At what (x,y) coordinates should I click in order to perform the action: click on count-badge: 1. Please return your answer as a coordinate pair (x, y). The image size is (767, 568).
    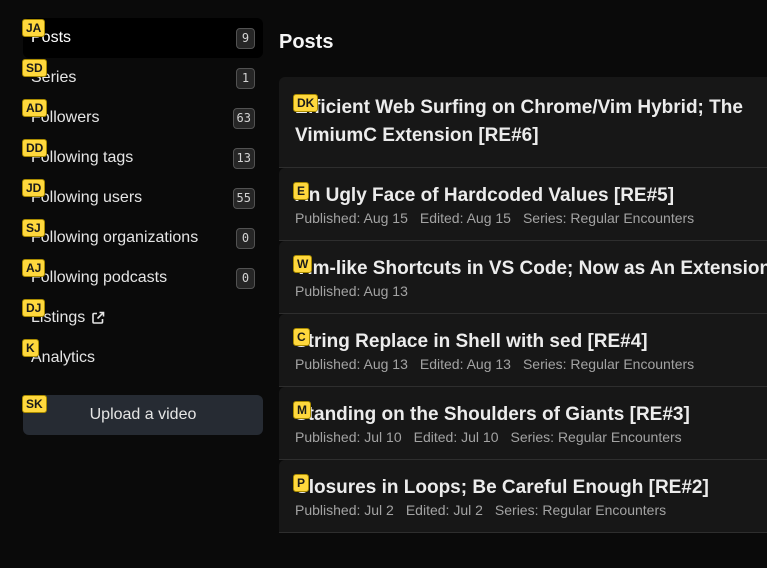
    Looking at the image, I should click on (245, 78).